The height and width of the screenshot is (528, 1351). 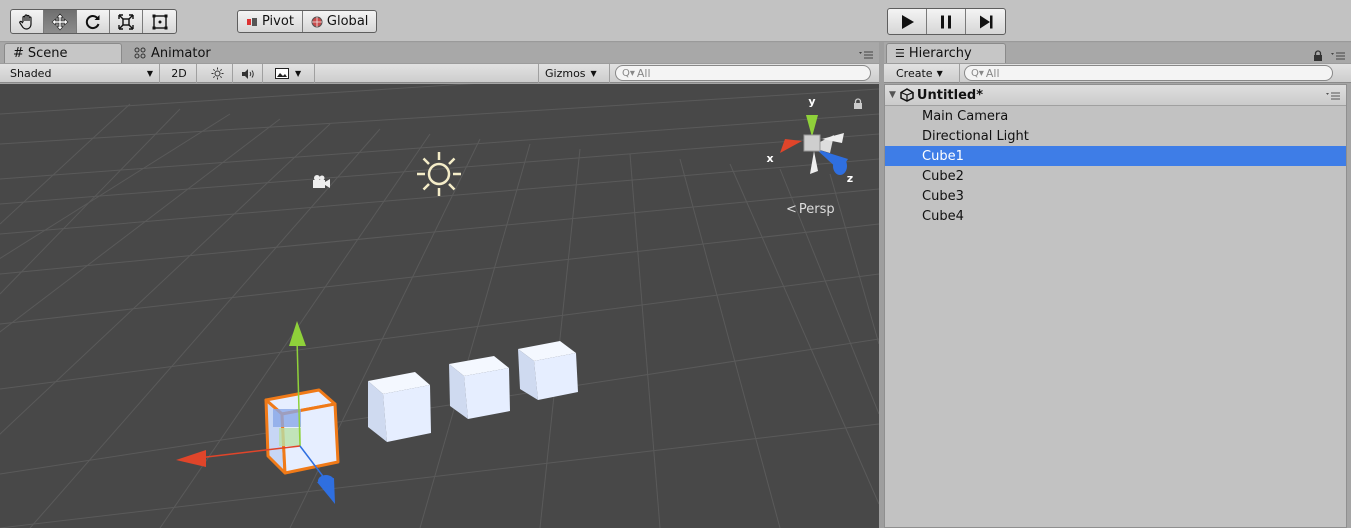 I want to click on hand-tool-button, so click(x=27, y=21).